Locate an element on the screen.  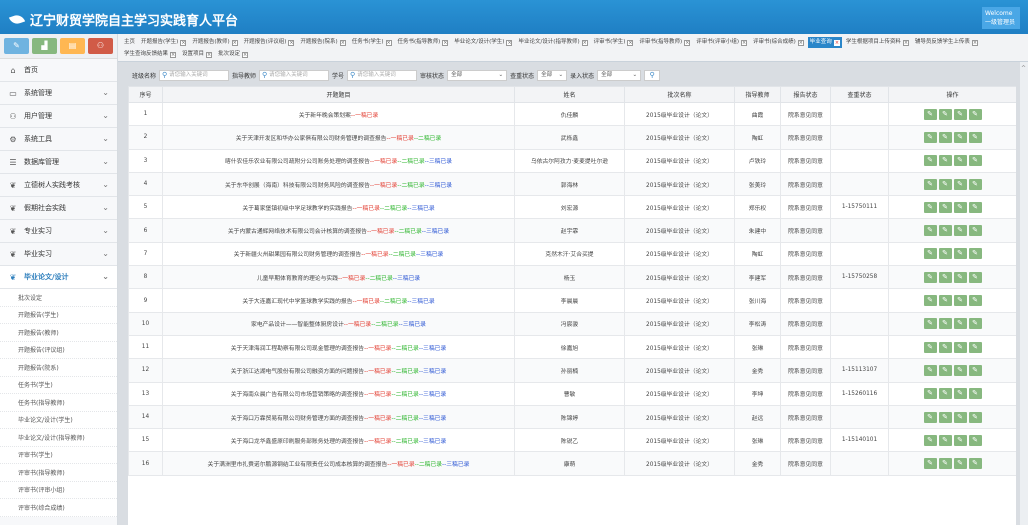
student-search-input: ⚲ 请您输入关键词 is located at coordinates (382, 75).